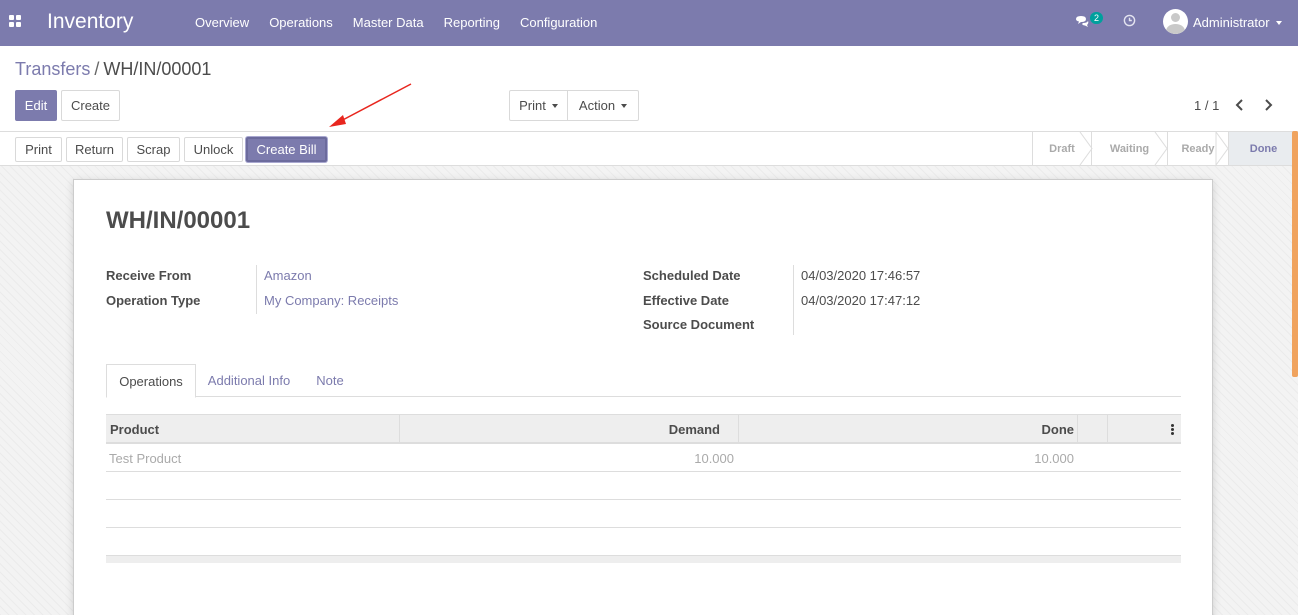  Describe the element at coordinates (1279, 23) in the screenshot. I see `chevron-down-icon` at that location.